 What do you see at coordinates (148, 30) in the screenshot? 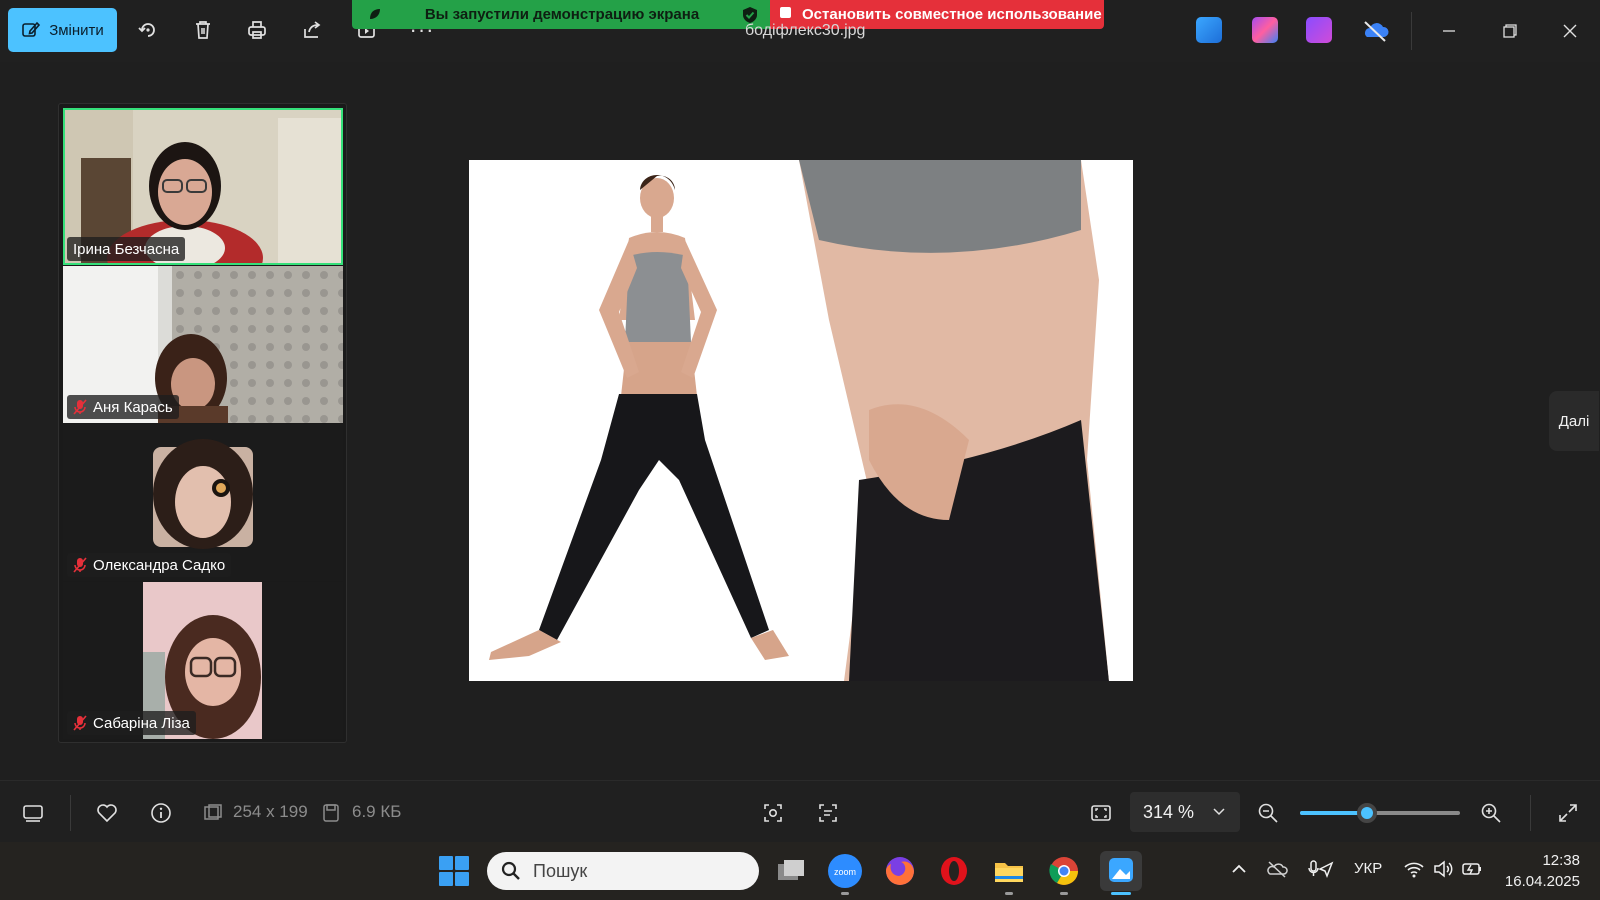
I see `rotate-icon` at bounding box center [148, 30].